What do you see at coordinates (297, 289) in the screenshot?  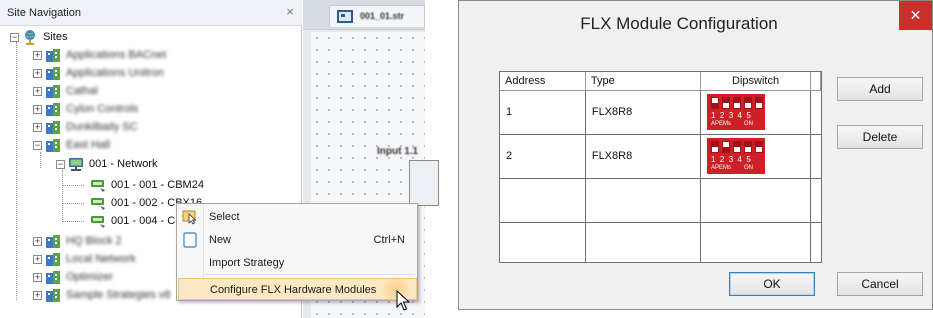 I see `menu-item-configure-flx: Configure FLX Hardware Modules` at bounding box center [297, 289].